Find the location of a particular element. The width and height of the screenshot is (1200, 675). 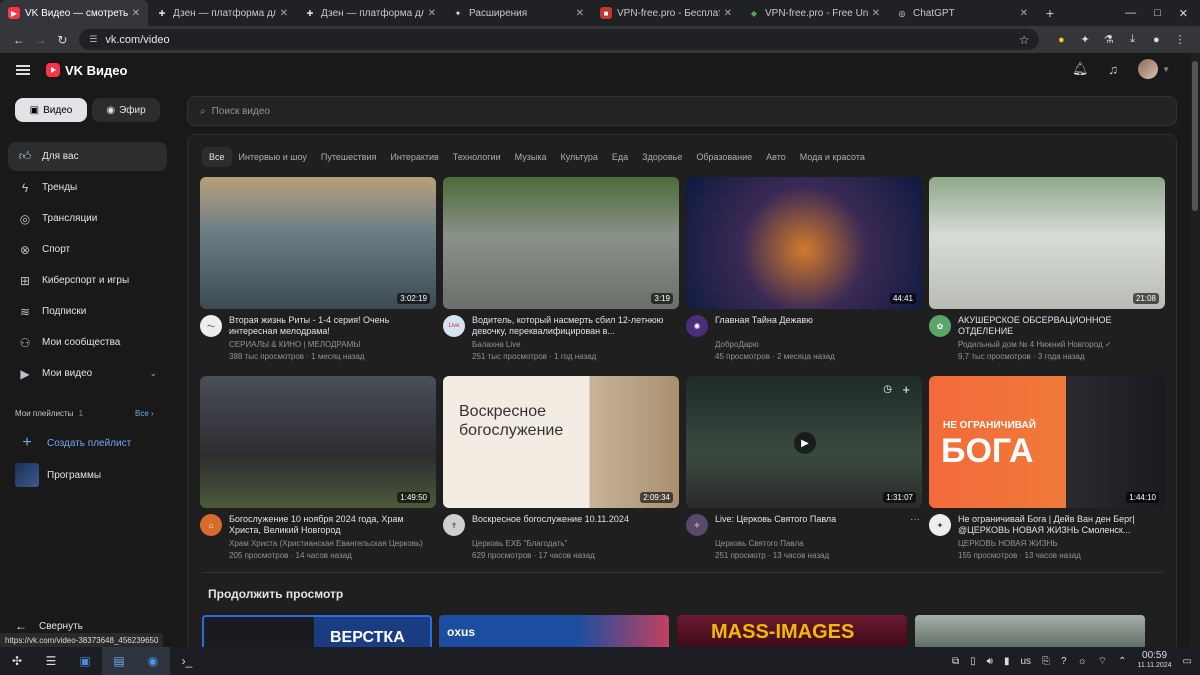

brightness-icon: ☼ is located at coordinates (1082, 661).